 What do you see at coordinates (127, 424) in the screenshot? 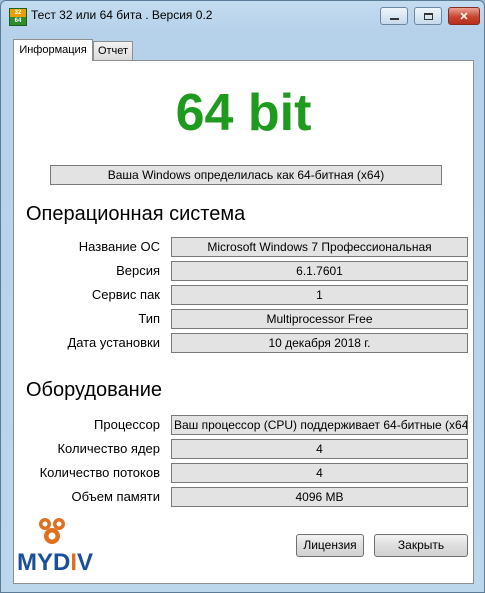
I see `cpu-label: Процессор` at bounding box center [127, 424].